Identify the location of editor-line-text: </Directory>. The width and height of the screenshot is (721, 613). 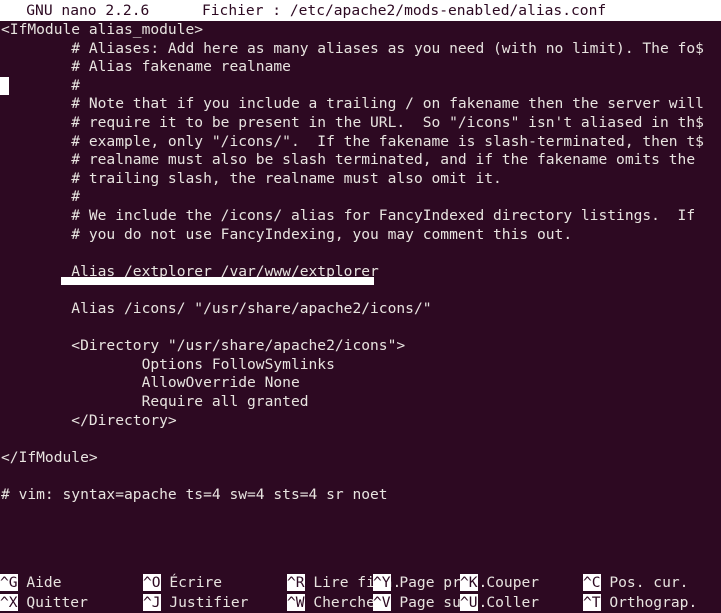
(89, 420).